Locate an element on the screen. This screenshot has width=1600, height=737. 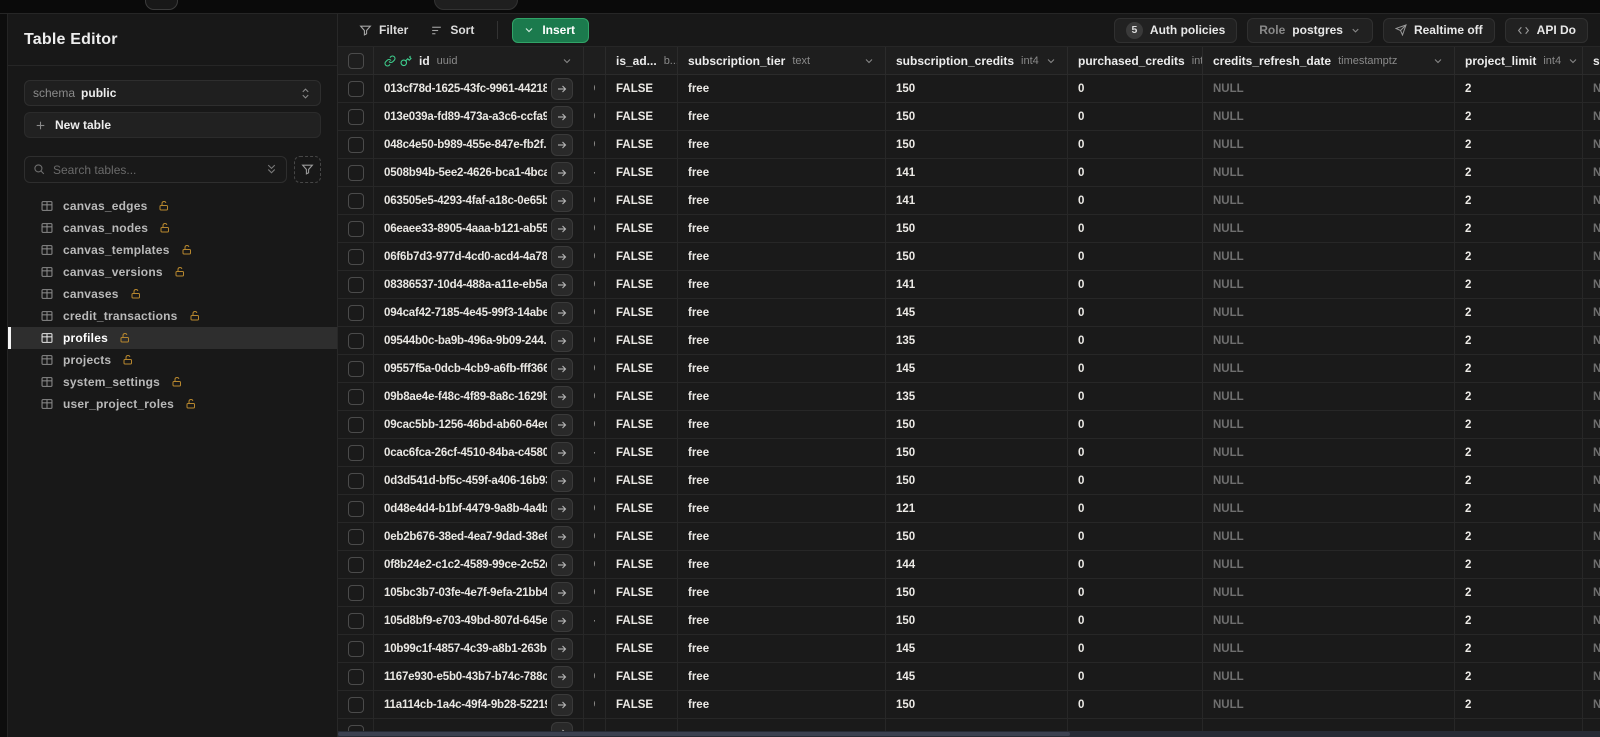
column-header-subscription-credits: subscription_credits int4 is located at coordinates (977, 60).